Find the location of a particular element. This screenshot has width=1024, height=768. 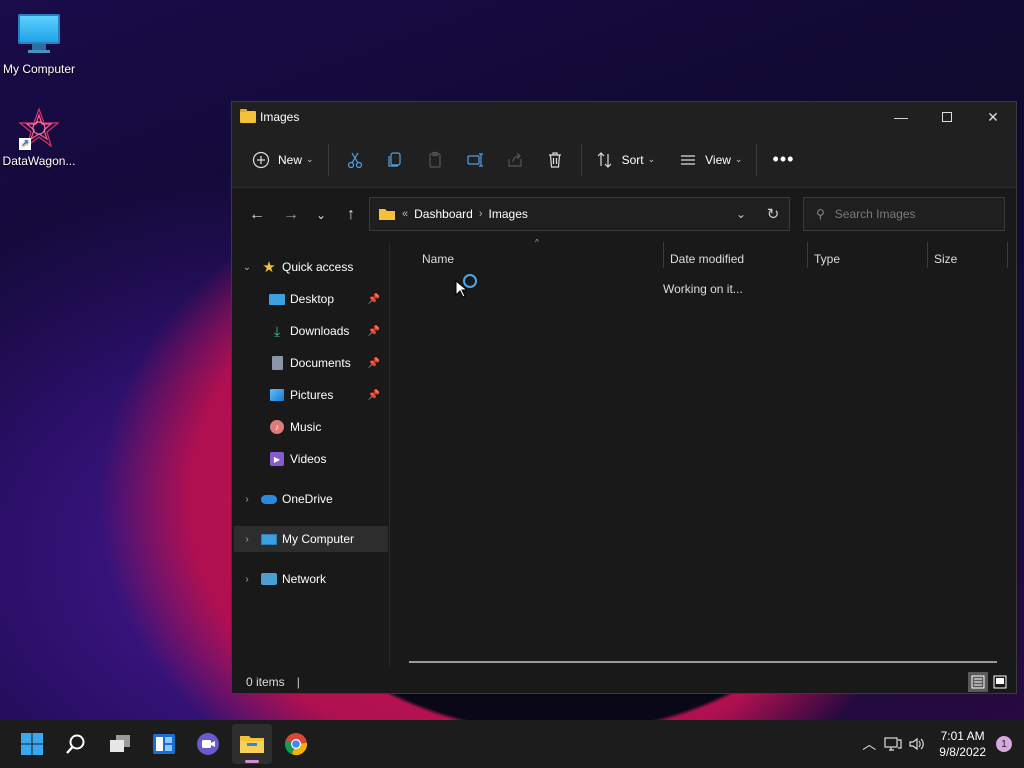

refresh-button: ↻ is located at coordinates (773, 214).